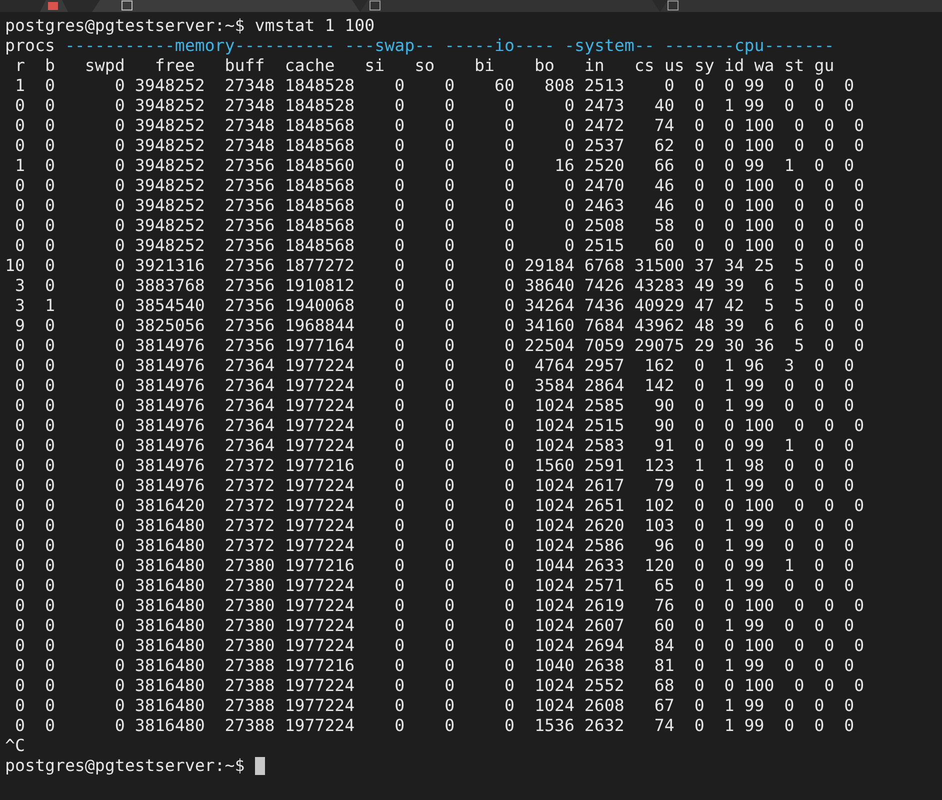  What do you see at coordinates (439, 506) in the screenshot?
I see `terminal-line: 0 0 0 3816420 27372 1977224 0 0 0 1024 2651 102 0 0 100 0 0 0` at bounding box center [439, 506].